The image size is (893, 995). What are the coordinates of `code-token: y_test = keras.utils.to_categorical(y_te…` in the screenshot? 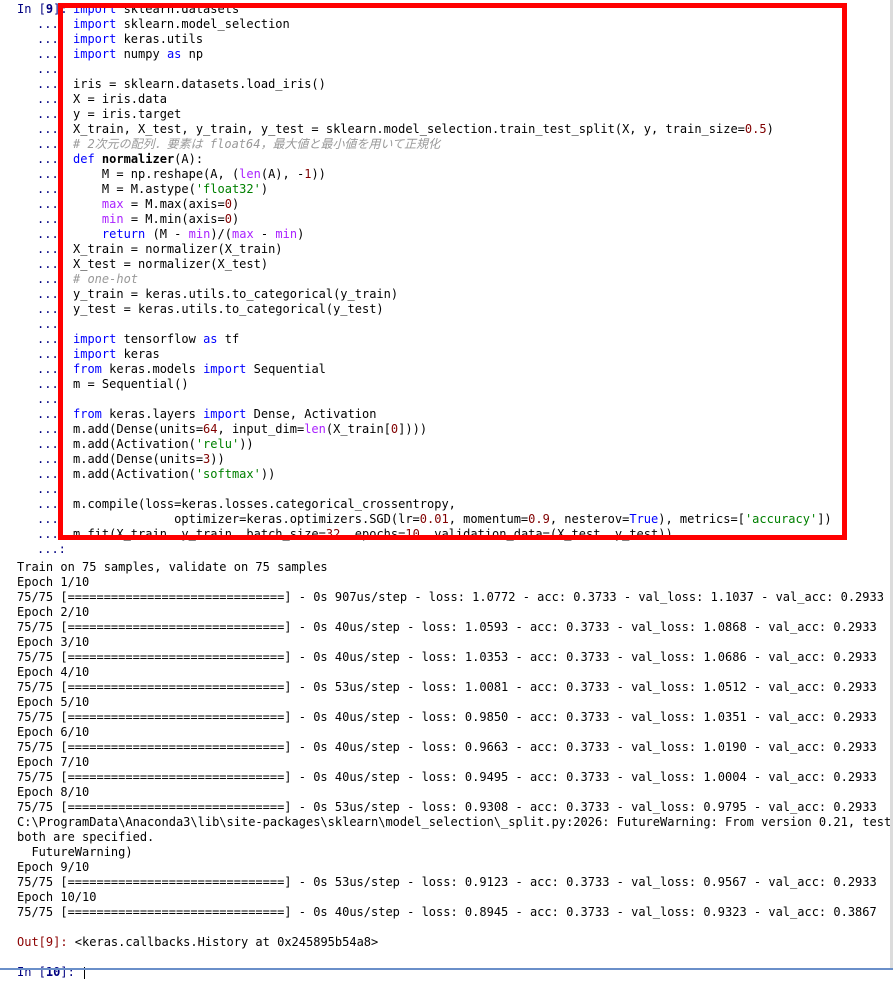 It's located at (228, 309).